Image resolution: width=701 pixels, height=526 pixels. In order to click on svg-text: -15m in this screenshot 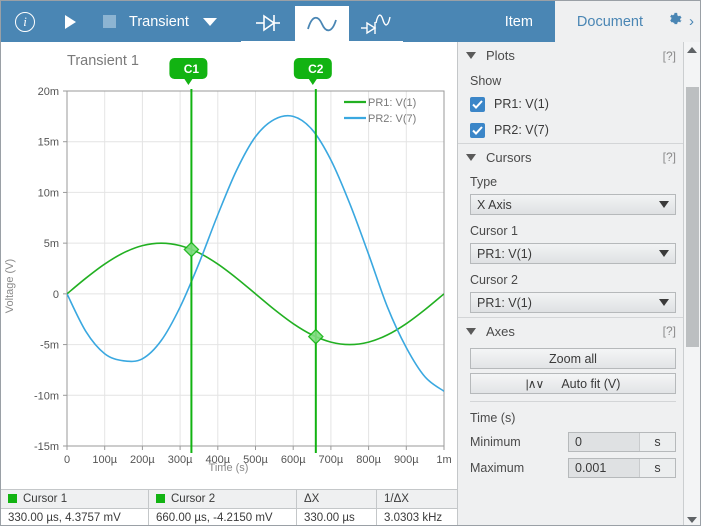, I will do `click(46, 447)`.